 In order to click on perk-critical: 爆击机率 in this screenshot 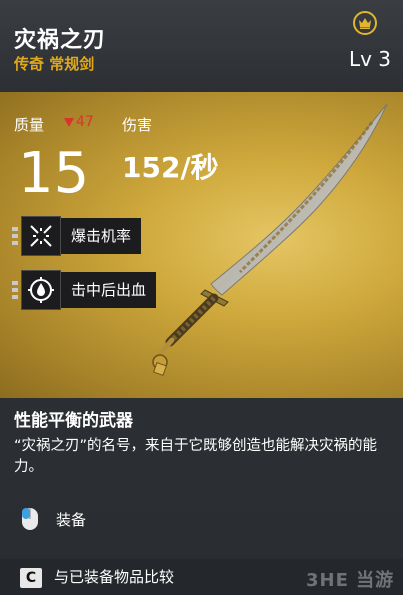, I will do `click(77, 236)`.